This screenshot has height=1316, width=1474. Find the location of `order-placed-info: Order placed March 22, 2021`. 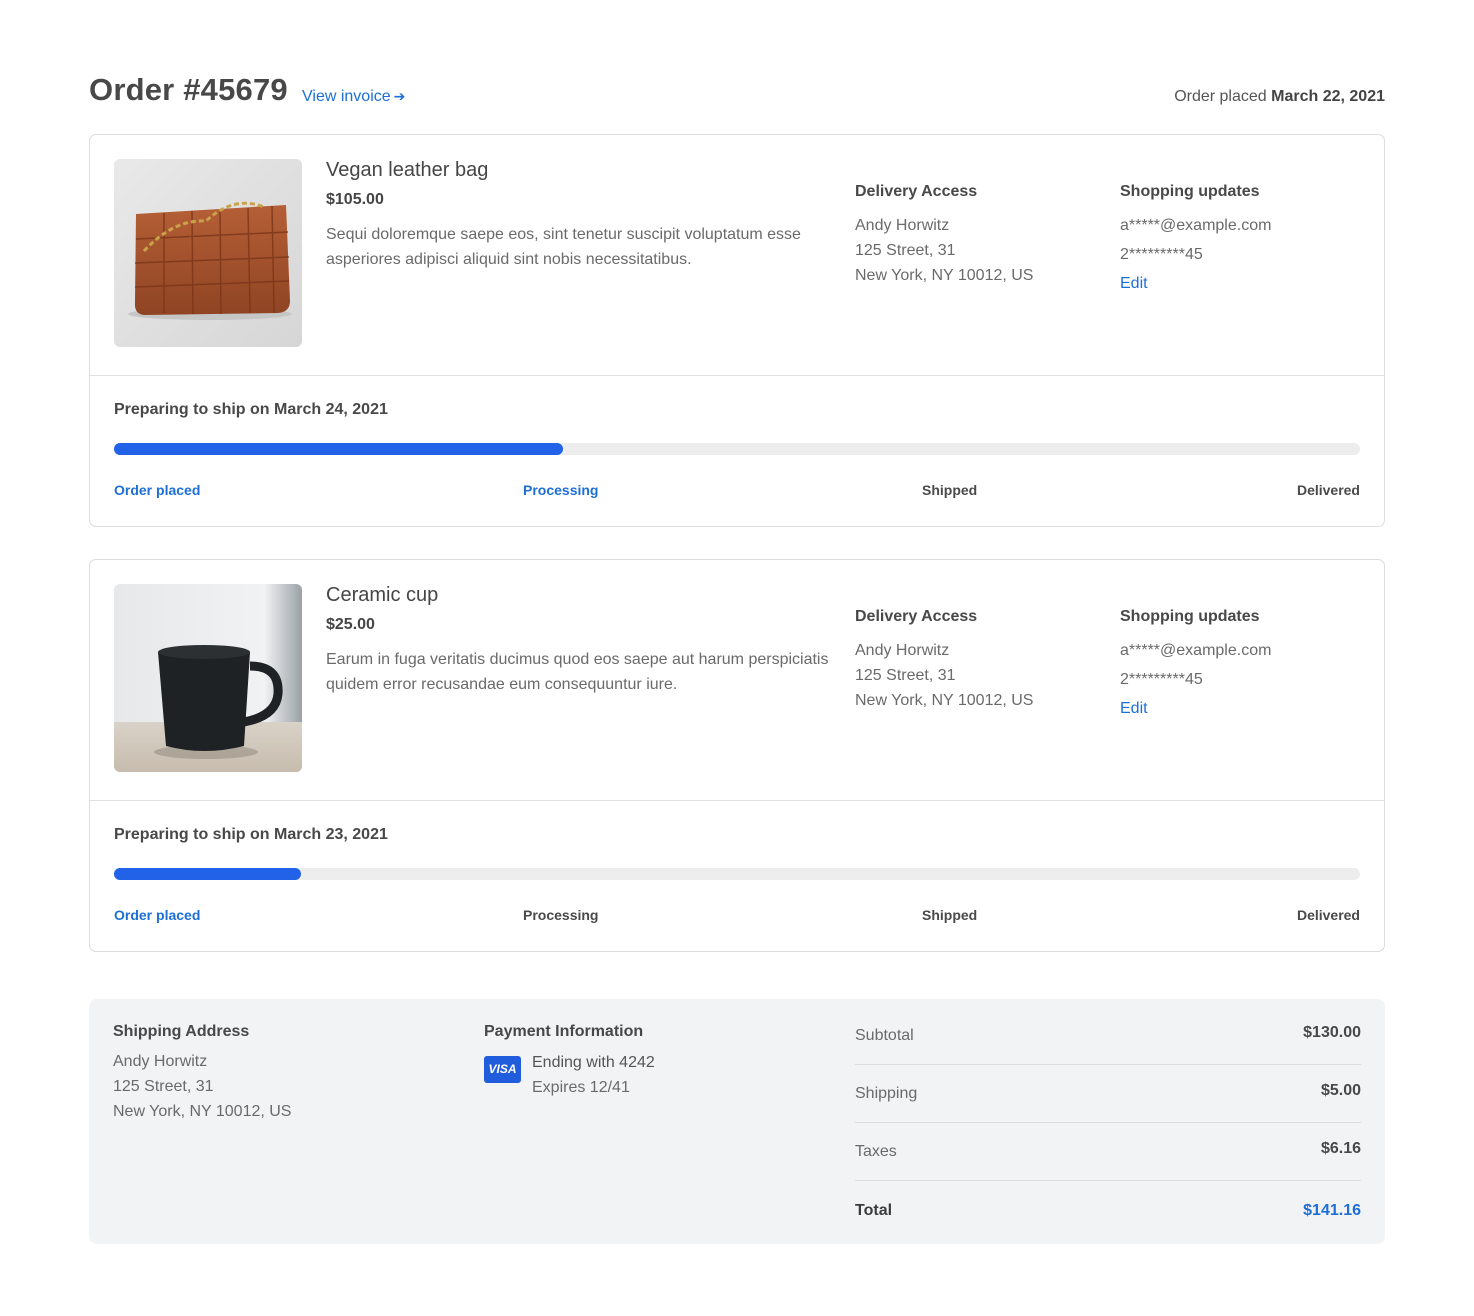

order-placed-info: Order placed March 22, 2021 is located at coordinates (1279, 97).